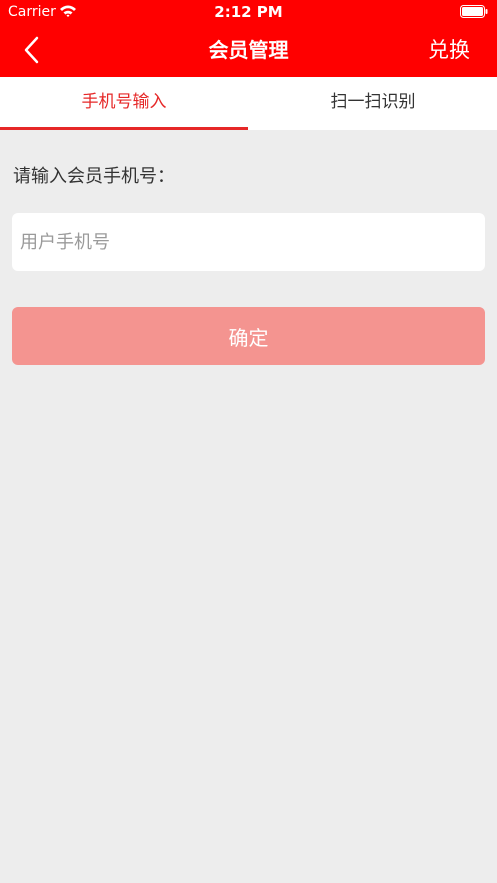 The height and width of the screenshot is (883, 497). I want to click on tab-phone-input: 手机号输入, so click(124, 103).